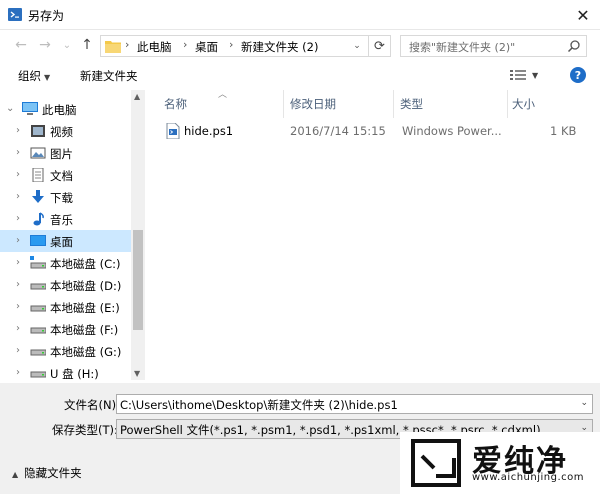 Image resolution: width=600 pixels, height=494 pixels. Describe the element at coordinates (67, 45) in the screenshot. I see `recent-locations-button: ⌄` at that location.